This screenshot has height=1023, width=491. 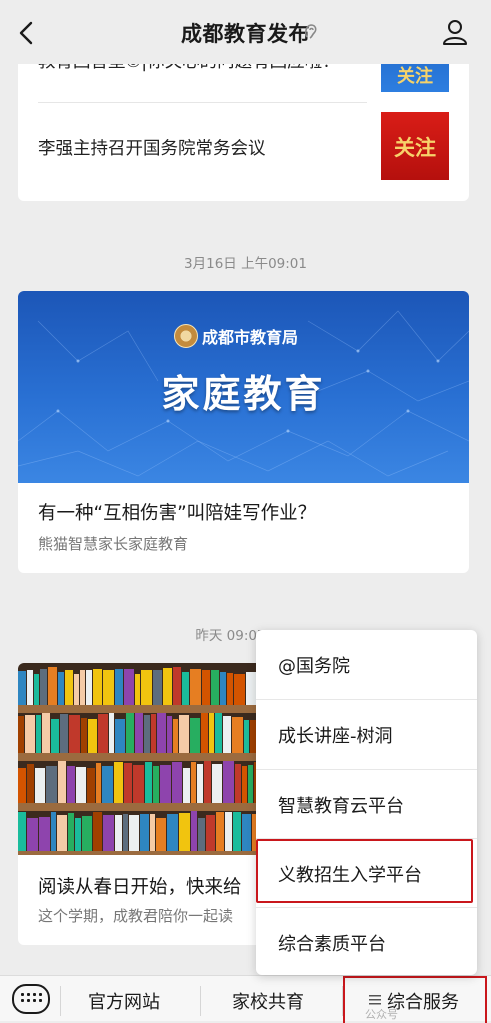 I want to click on highlight-box, so click(x=364, y=871).